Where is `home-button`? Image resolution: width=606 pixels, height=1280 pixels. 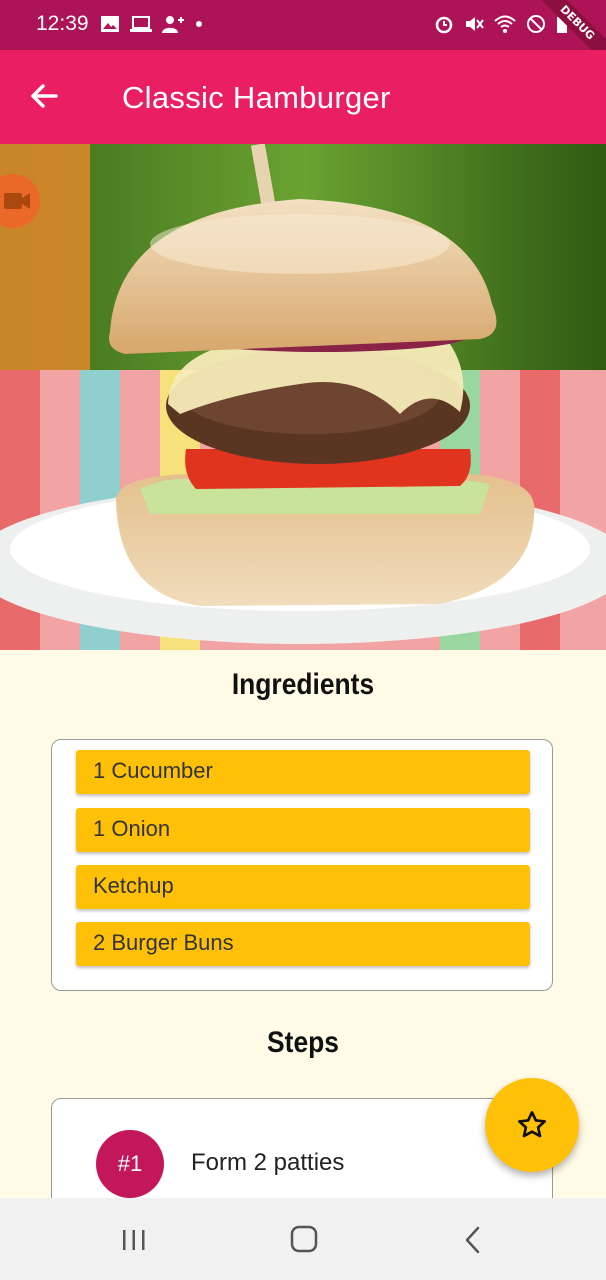
home-button is located at coordinates (304, 1240).